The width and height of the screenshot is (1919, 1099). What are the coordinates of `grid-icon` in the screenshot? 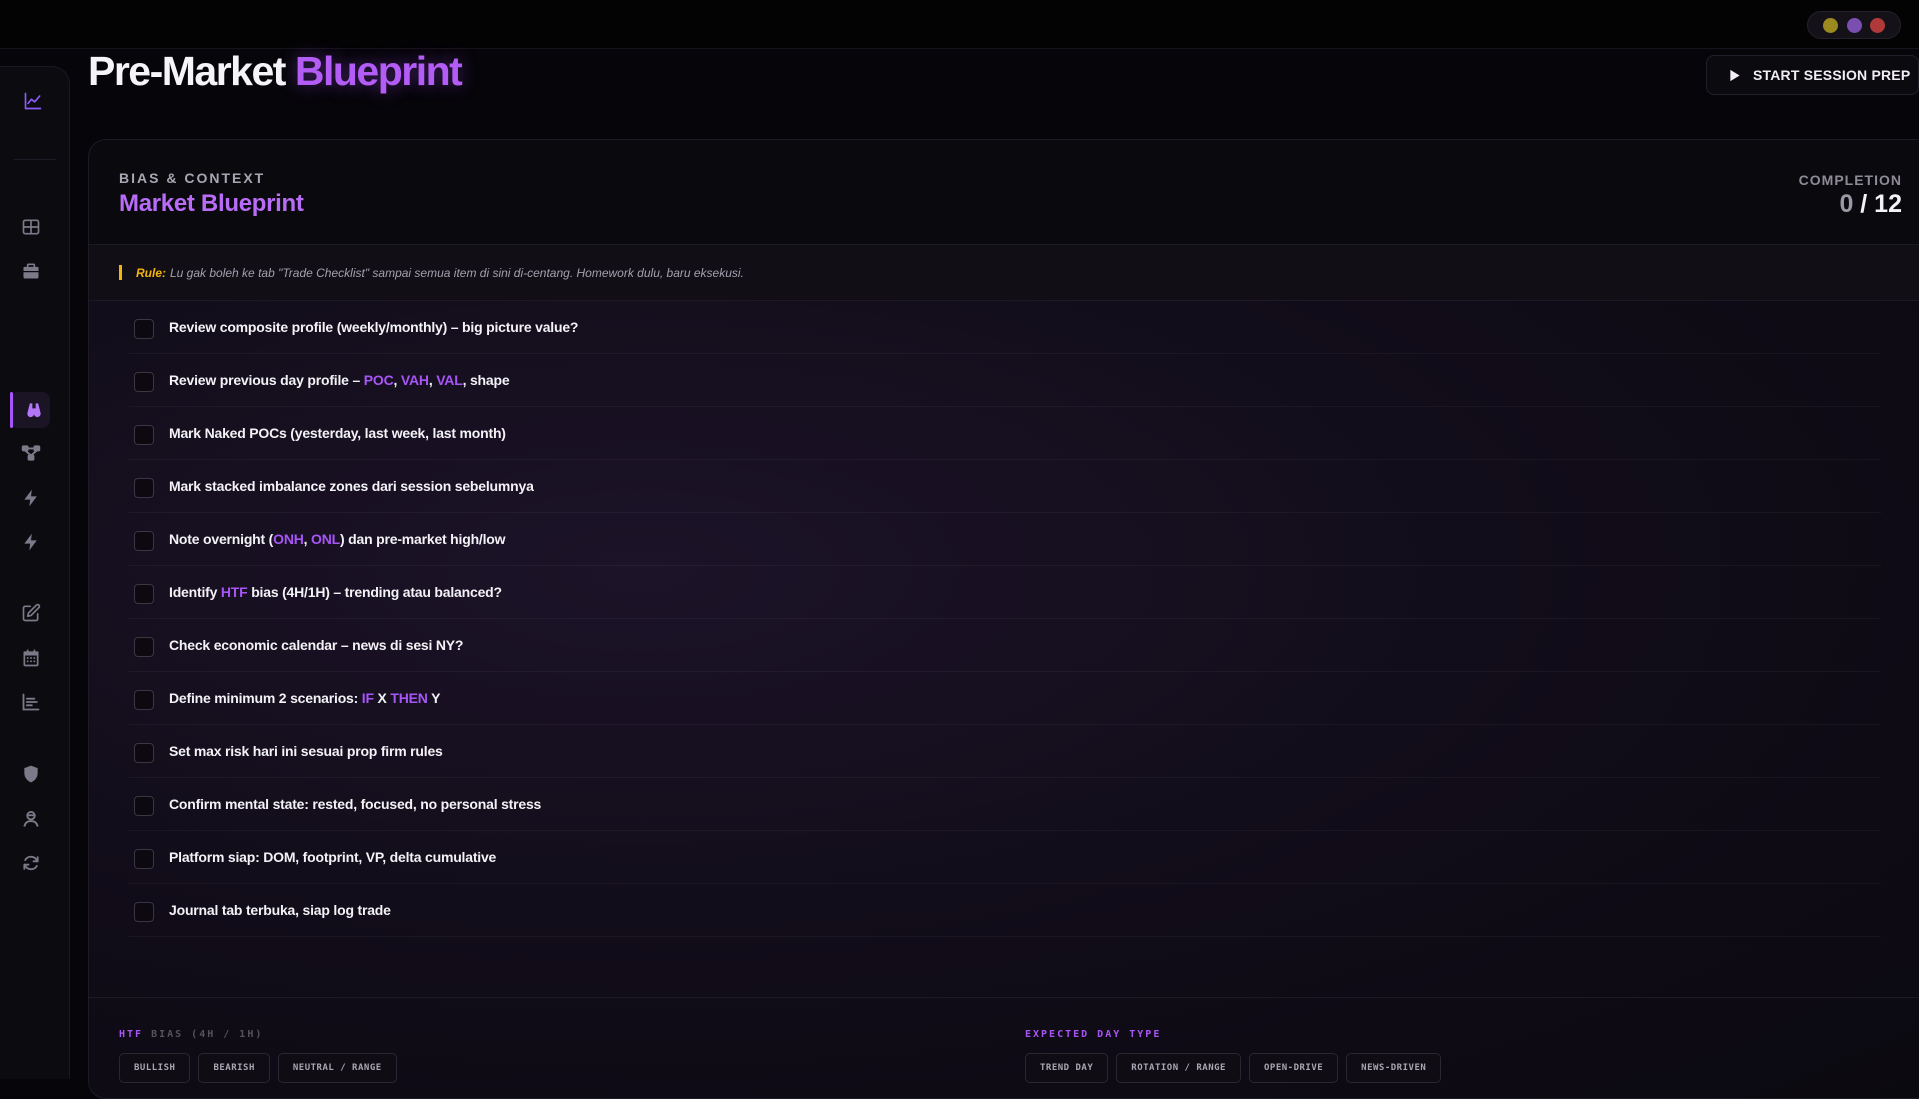 It's located at (31, 227).